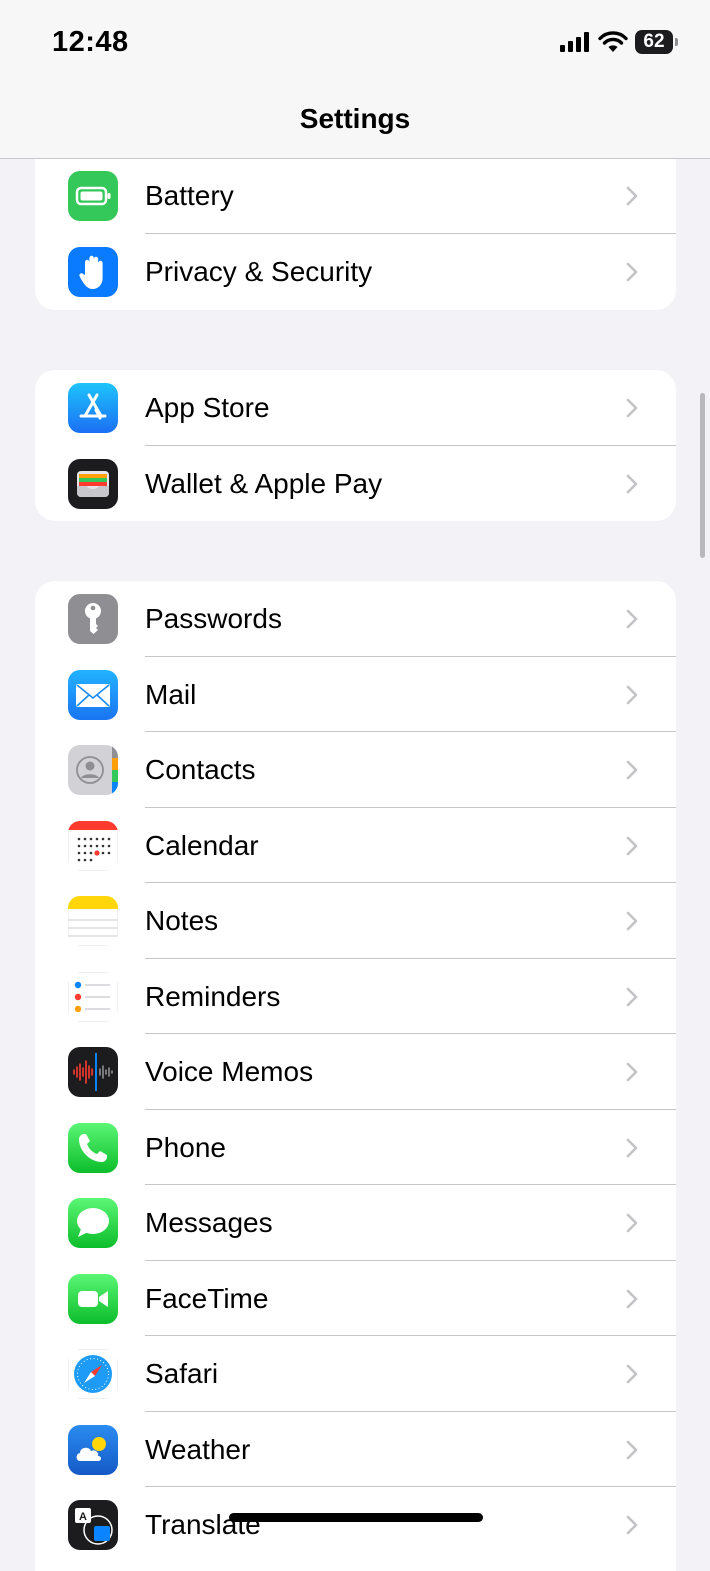 The width and height of the screenshot is (710, 1571). Describe the element at coordinates (355, 845) in the screenshot. I see `settings-row-calendar: Calendar` at that location.